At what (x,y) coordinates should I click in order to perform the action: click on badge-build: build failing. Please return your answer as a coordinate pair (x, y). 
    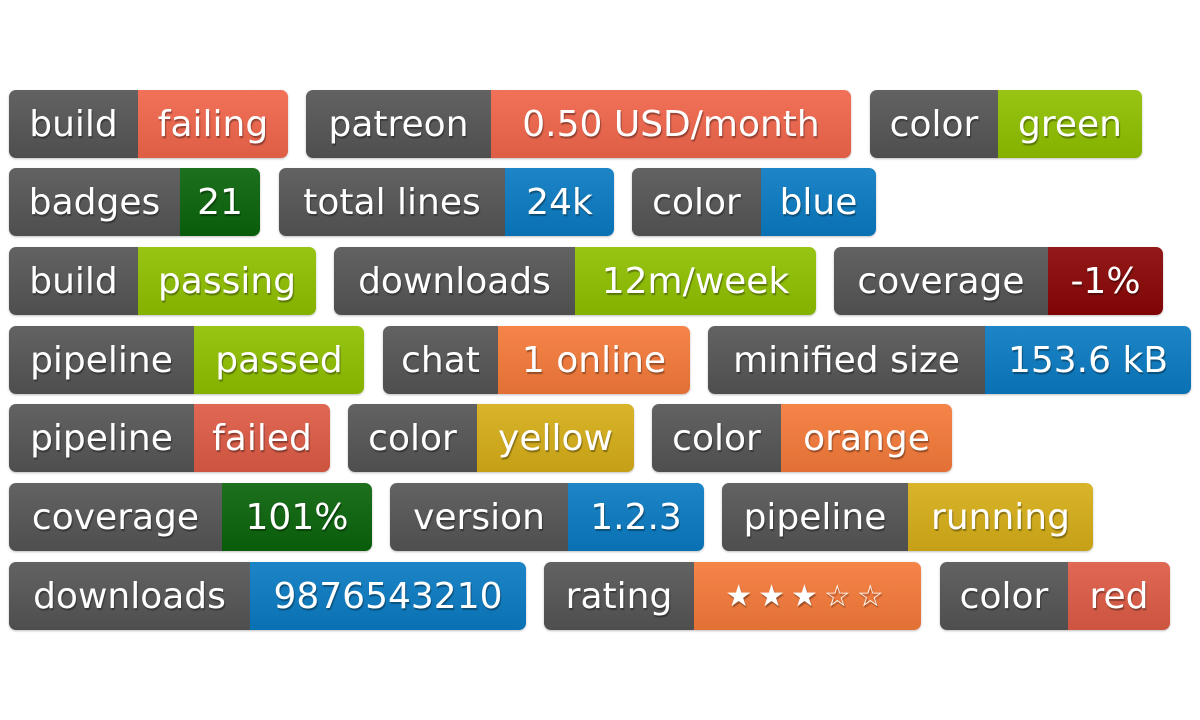
    Looking at the image, I should click on (148, 124).